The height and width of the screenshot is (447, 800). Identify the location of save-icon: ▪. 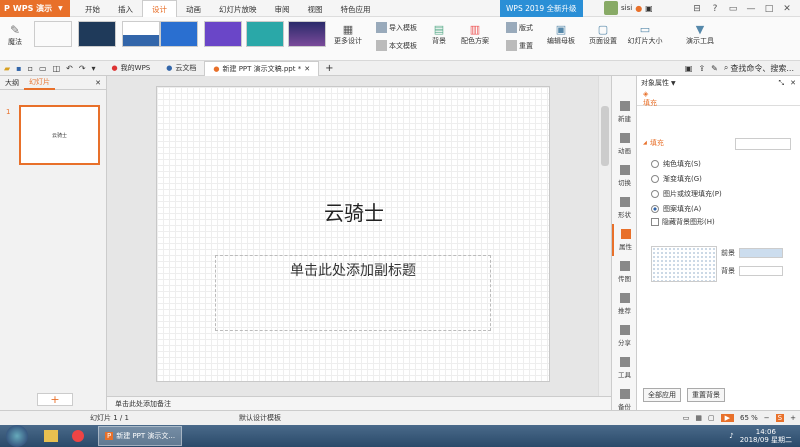
(18, 68).